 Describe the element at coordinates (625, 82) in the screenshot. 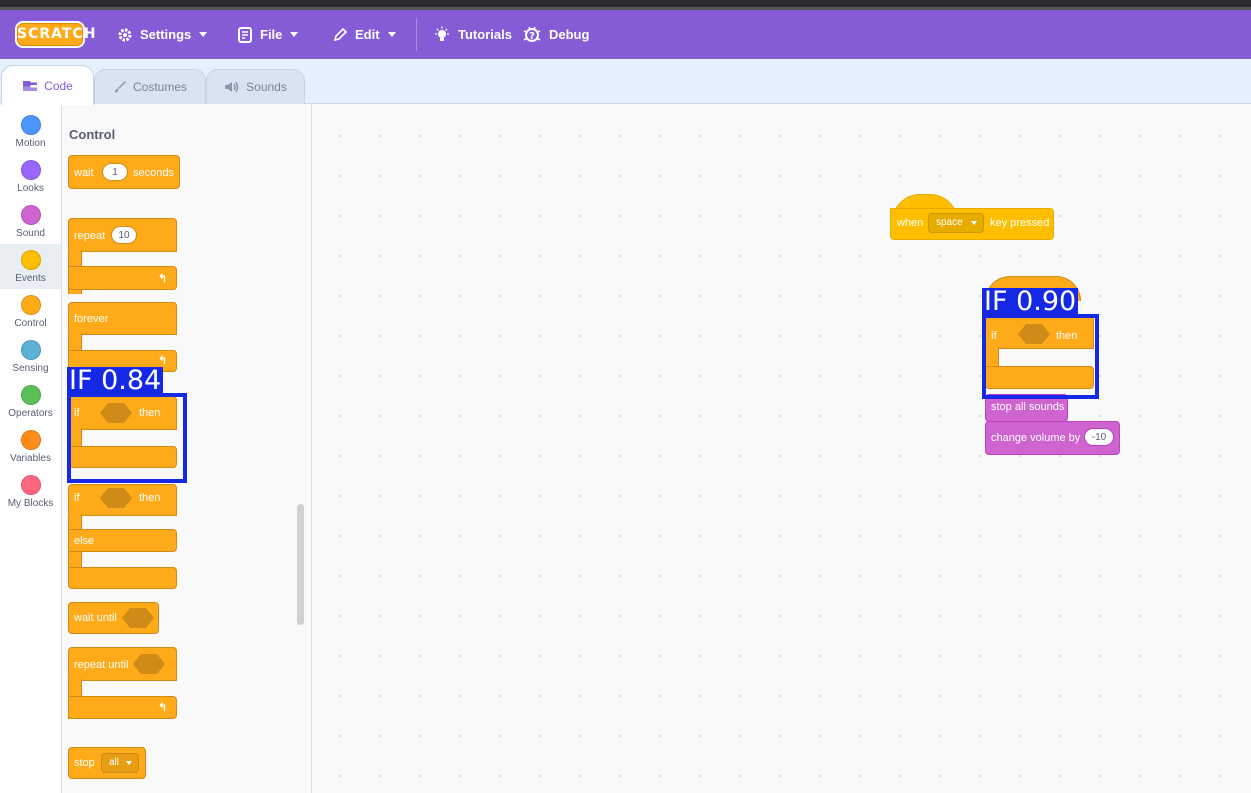

I see `editor-tab-bar: Code Costumes Sounds` at that location.